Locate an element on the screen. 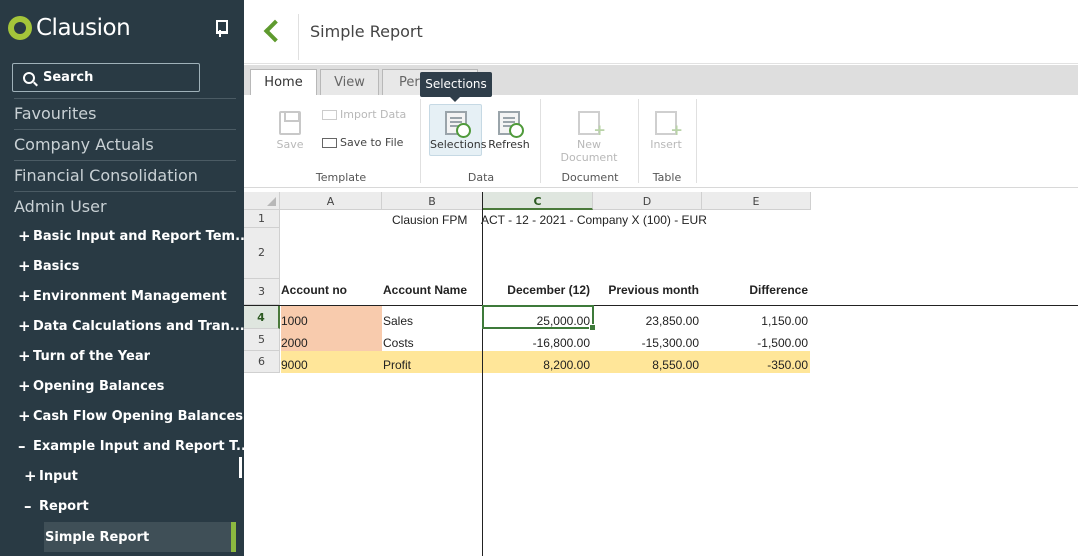 Image resolution: width=1078 pixels, height=556 pixels. header-account-name: Account Name is located at coordinates (425, 290).